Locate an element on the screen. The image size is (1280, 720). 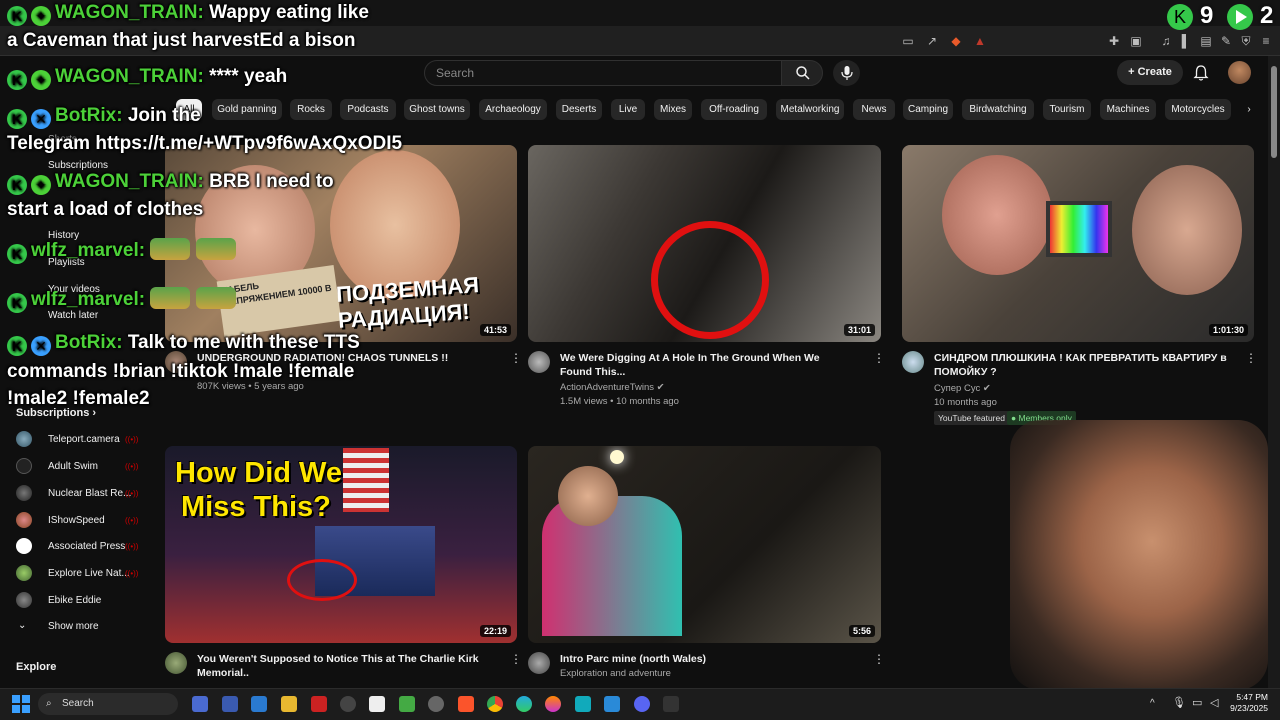
firefox-icon is located at coordinates (553, 704).